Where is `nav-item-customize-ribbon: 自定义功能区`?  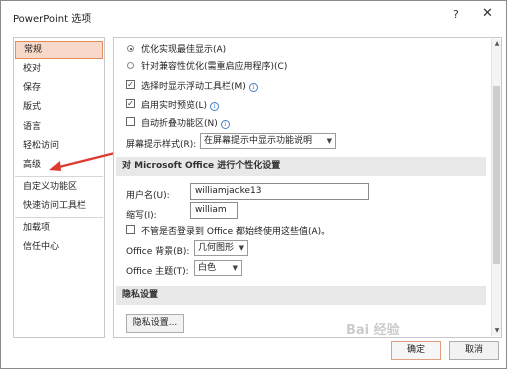
nav-item-customize-ribbon: 自定义功能区 is located at coordinates (59, 187).